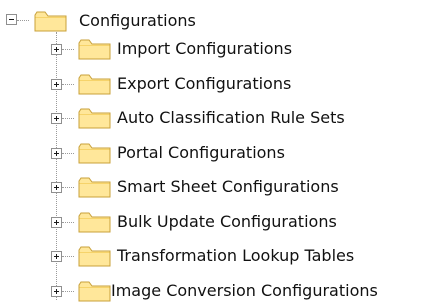  I want to click on tree-item-label: Bulk Update Configurations, so click(227, 222).